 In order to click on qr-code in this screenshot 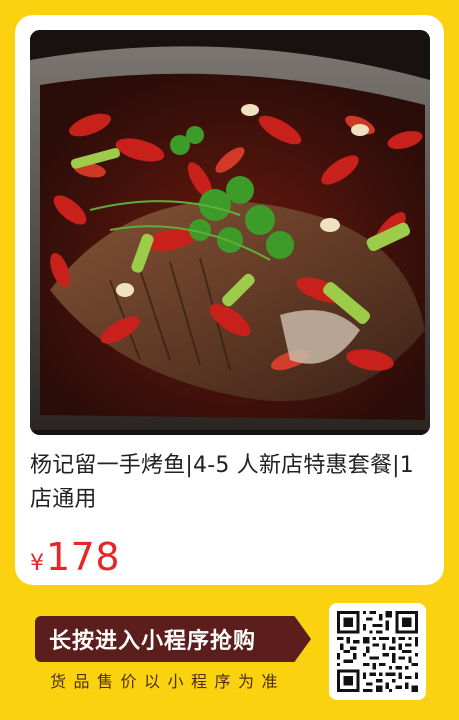, I will do `click(377, 651)`.